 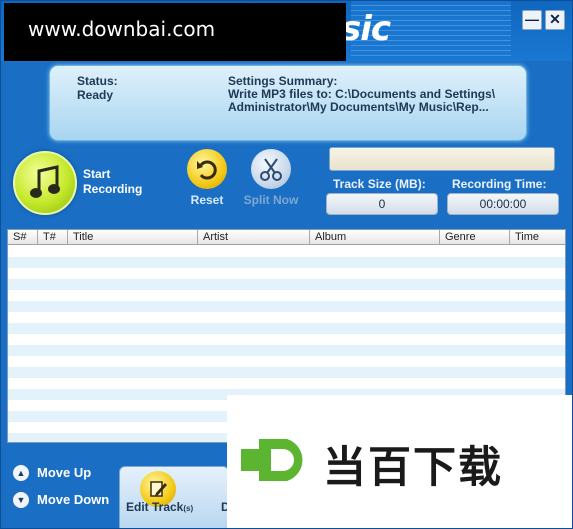 I want to click on status-label: Status:, so click(x=97, y=81).